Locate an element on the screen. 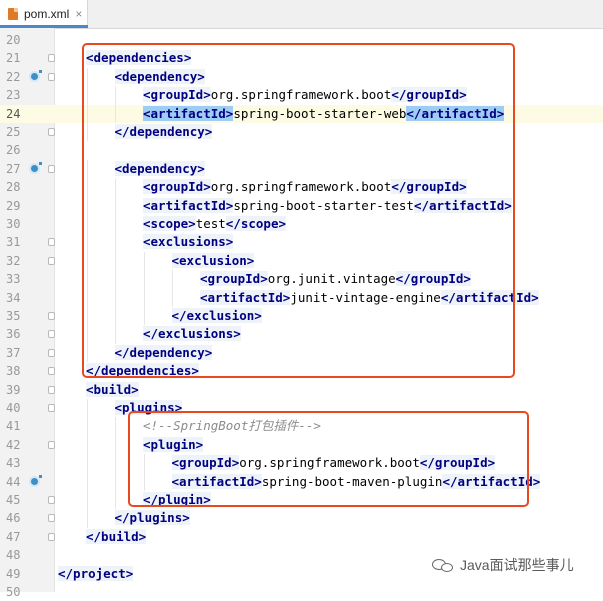  line-number: 30 is located at coordinates (13, 224).